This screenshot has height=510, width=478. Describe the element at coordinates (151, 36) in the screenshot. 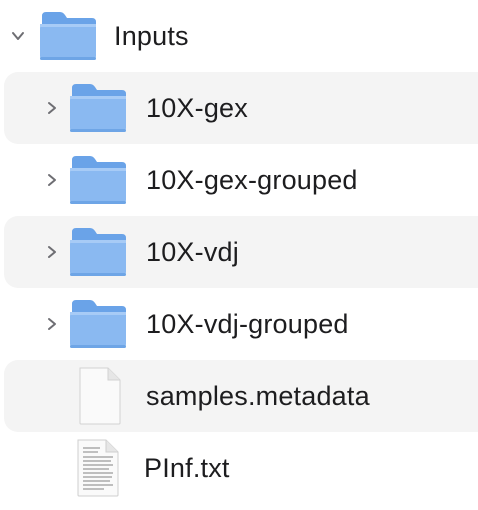

I see `folder-name-label: Inputs` at that location.